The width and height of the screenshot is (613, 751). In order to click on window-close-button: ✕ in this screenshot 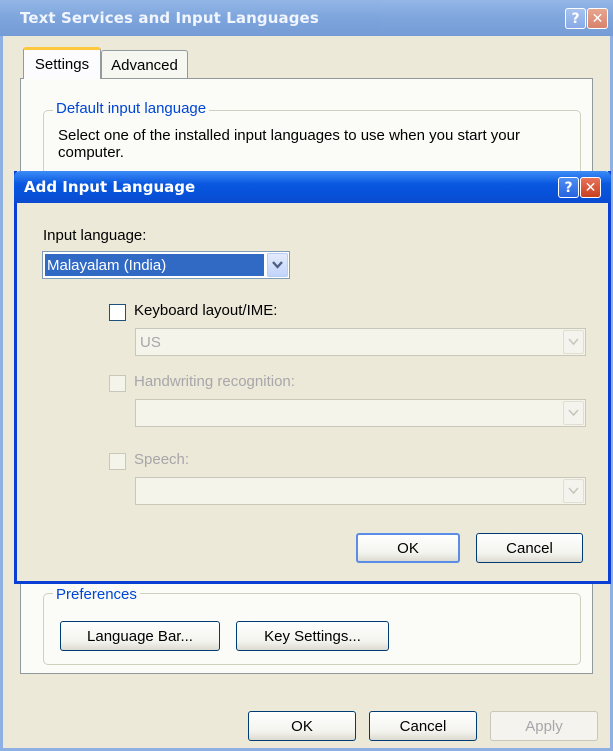, I will do `click(597, 18)`.